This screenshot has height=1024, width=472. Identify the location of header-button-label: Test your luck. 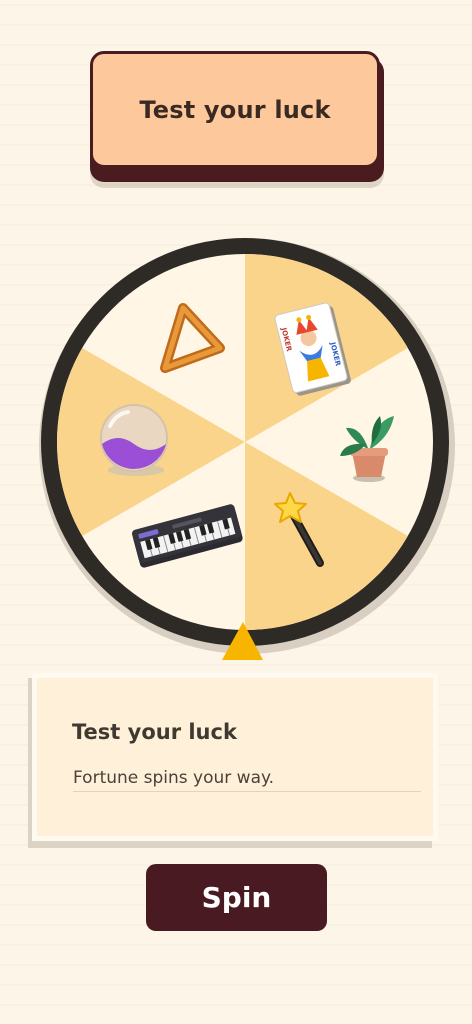
(235, 109).